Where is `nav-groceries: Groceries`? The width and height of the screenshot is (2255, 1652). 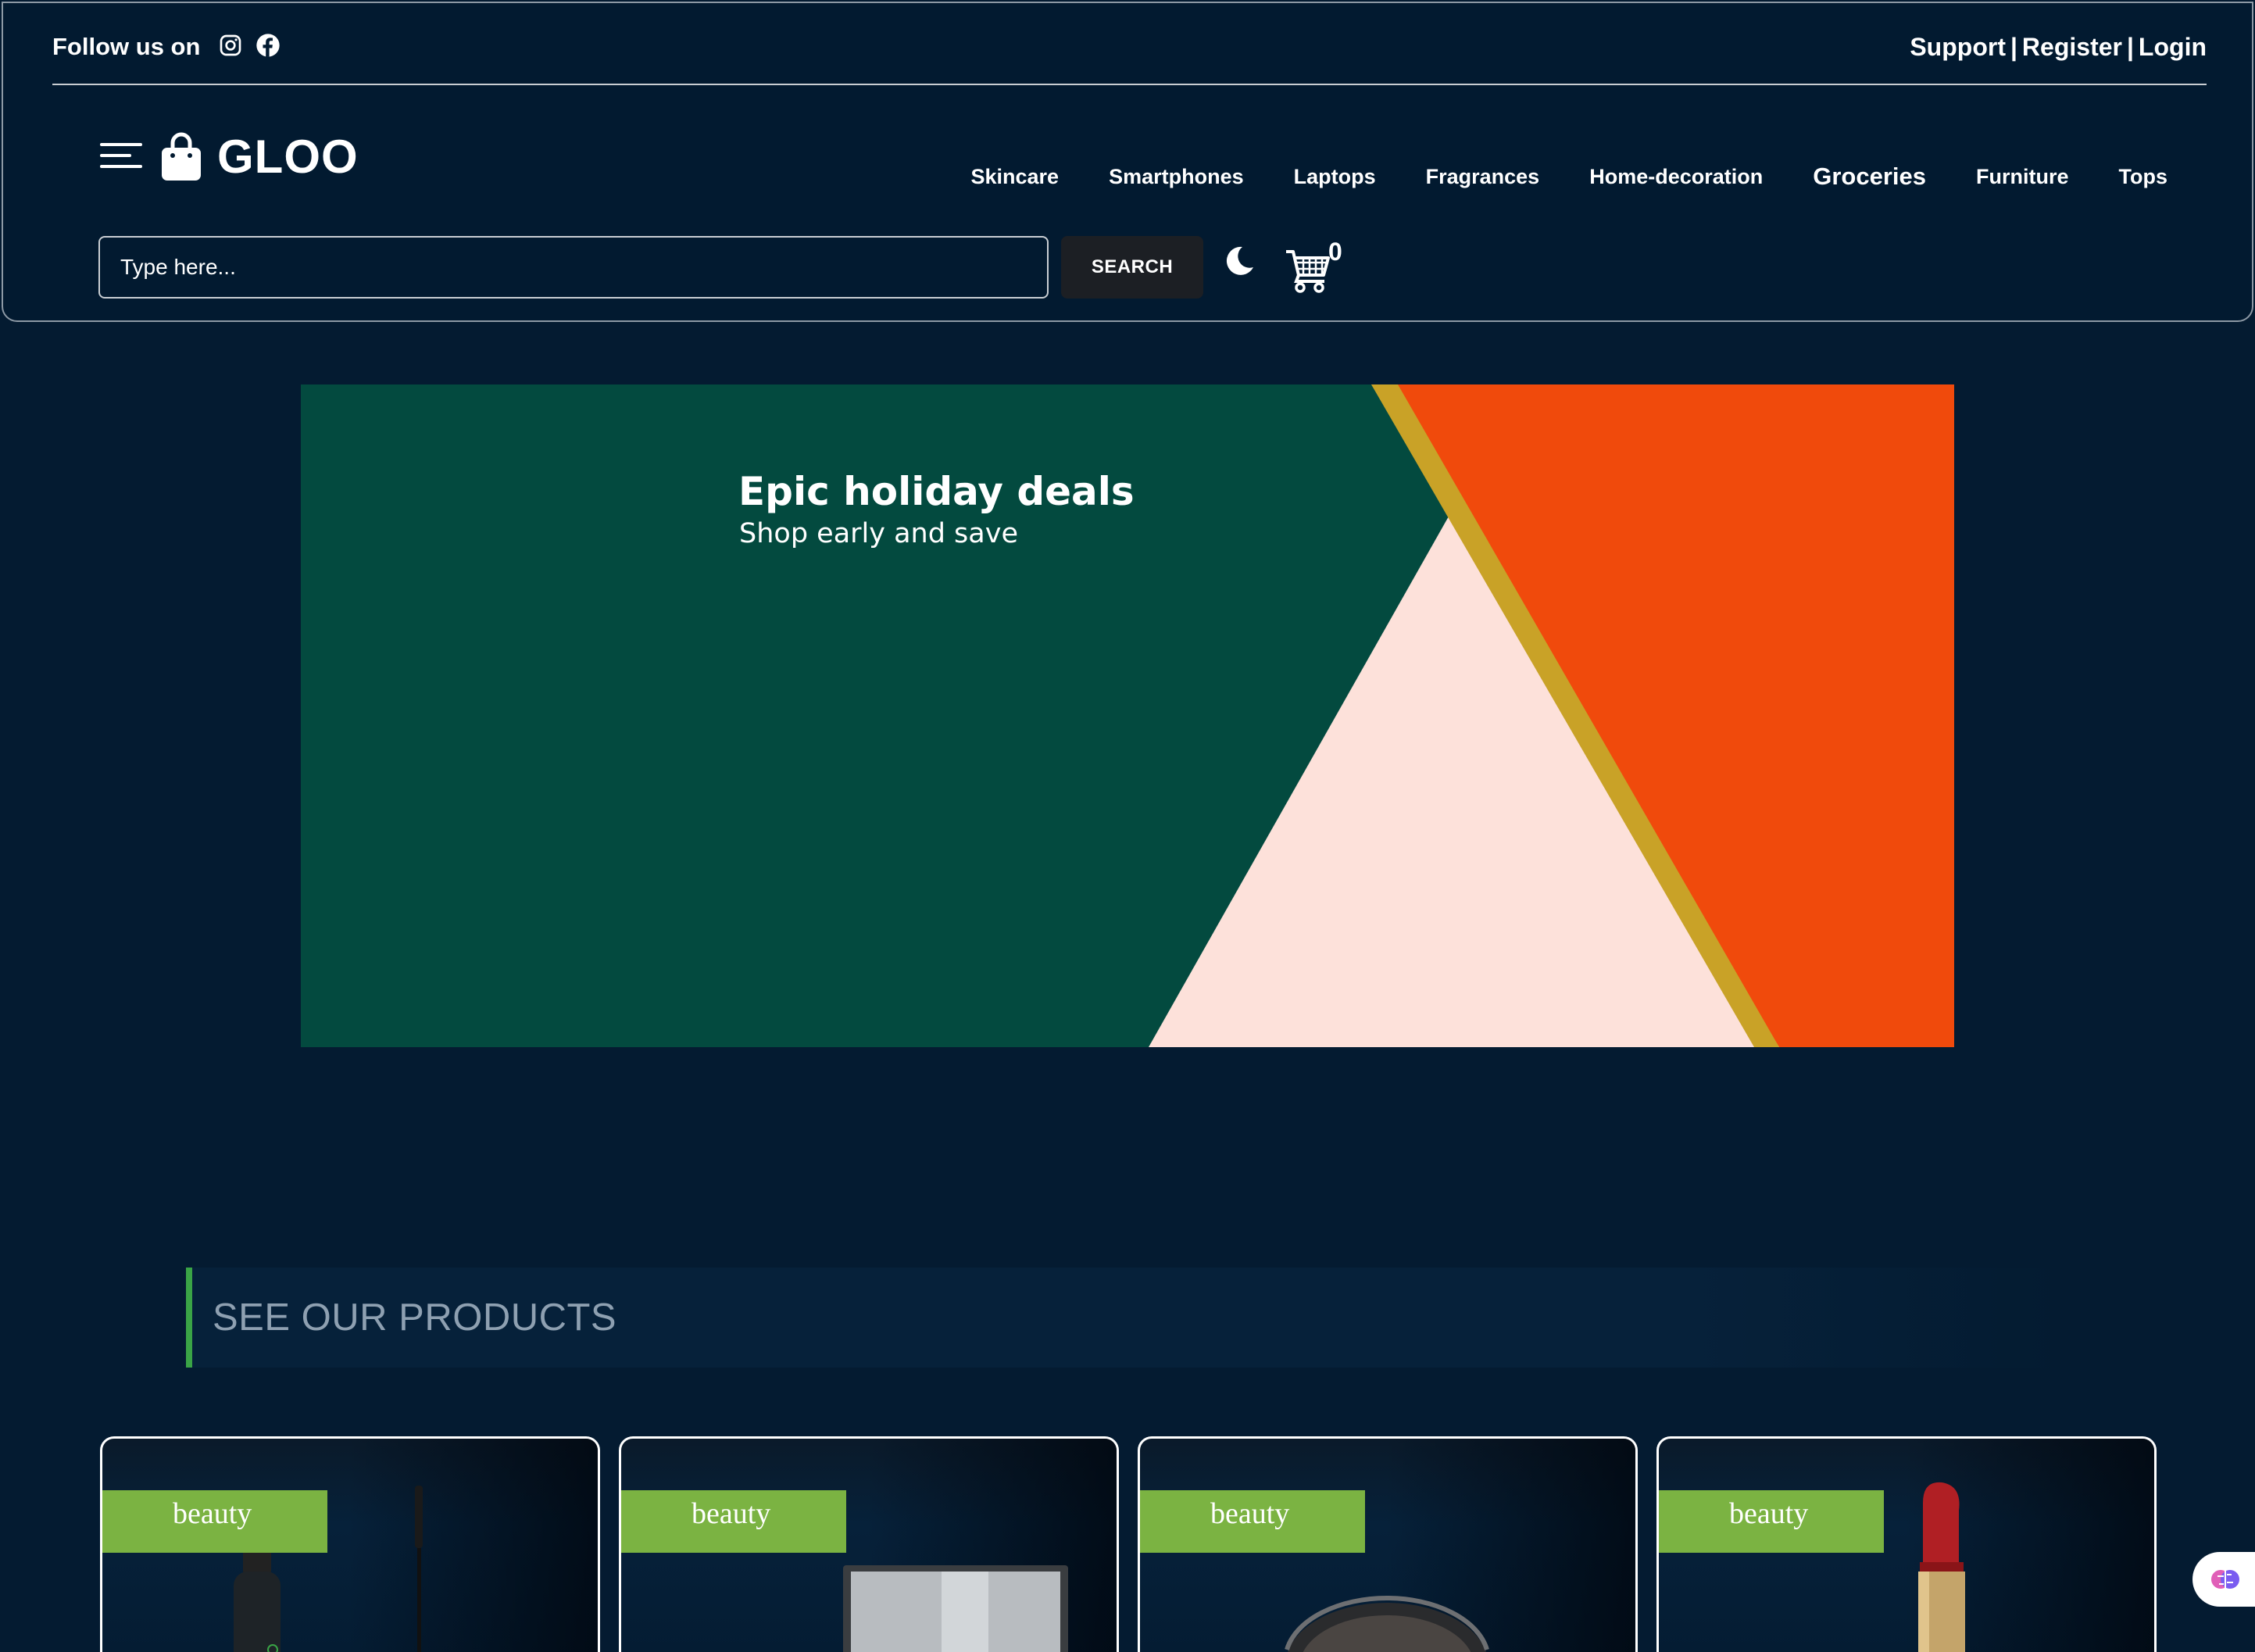
nav-groceries: Groceries is located at coordinates (1869, 177).